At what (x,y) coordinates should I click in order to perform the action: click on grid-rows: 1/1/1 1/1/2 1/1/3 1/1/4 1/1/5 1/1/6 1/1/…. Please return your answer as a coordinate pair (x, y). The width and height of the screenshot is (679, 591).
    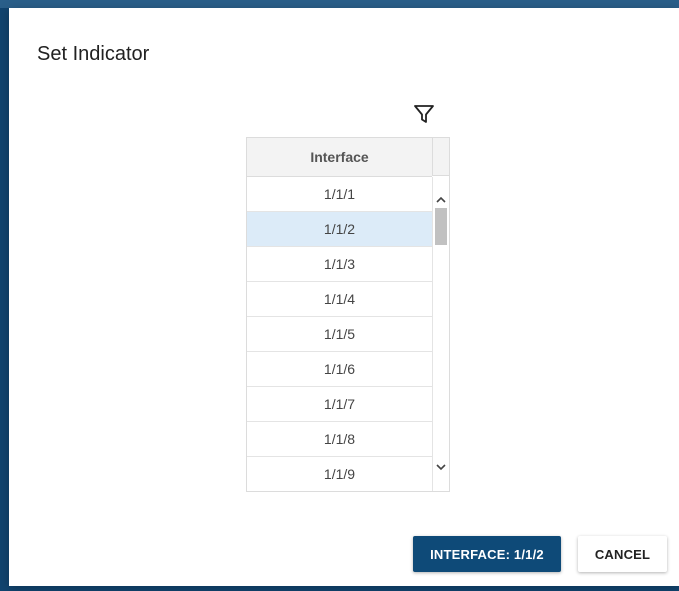
    Looking at the image, I should click on (339, 334).